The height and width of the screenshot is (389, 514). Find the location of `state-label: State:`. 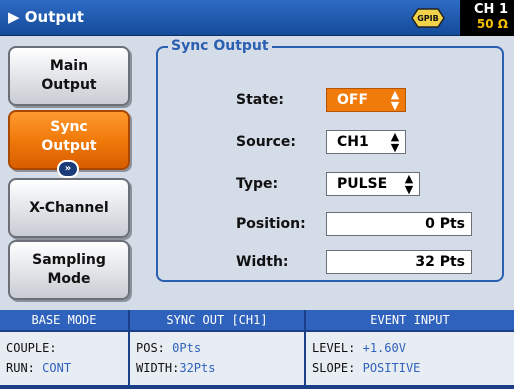

state-label: State: is located at coordinates (260, 100).